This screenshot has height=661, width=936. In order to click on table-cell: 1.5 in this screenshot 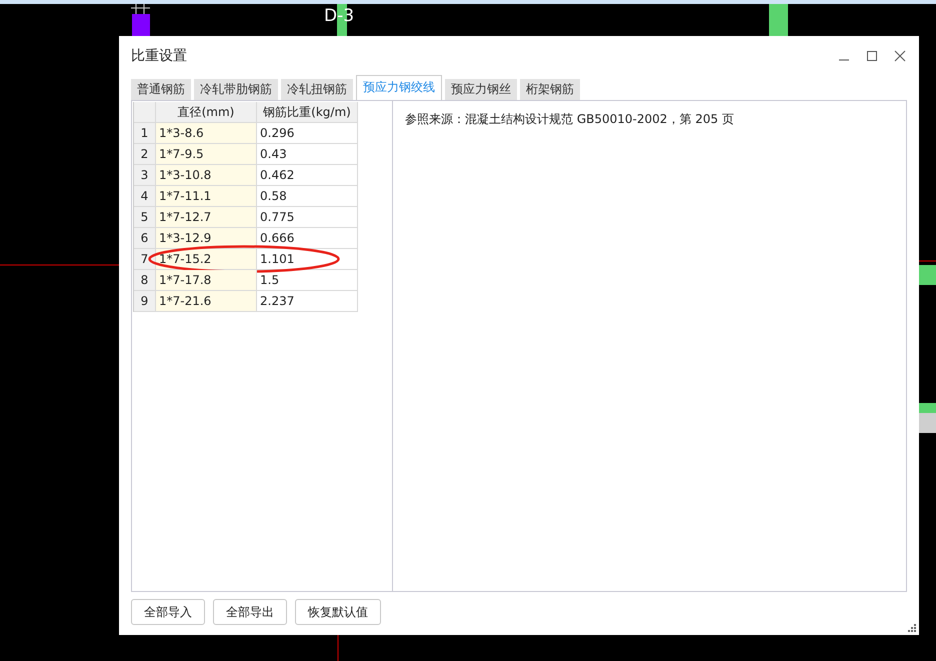, I will do `click(307, 280)`.